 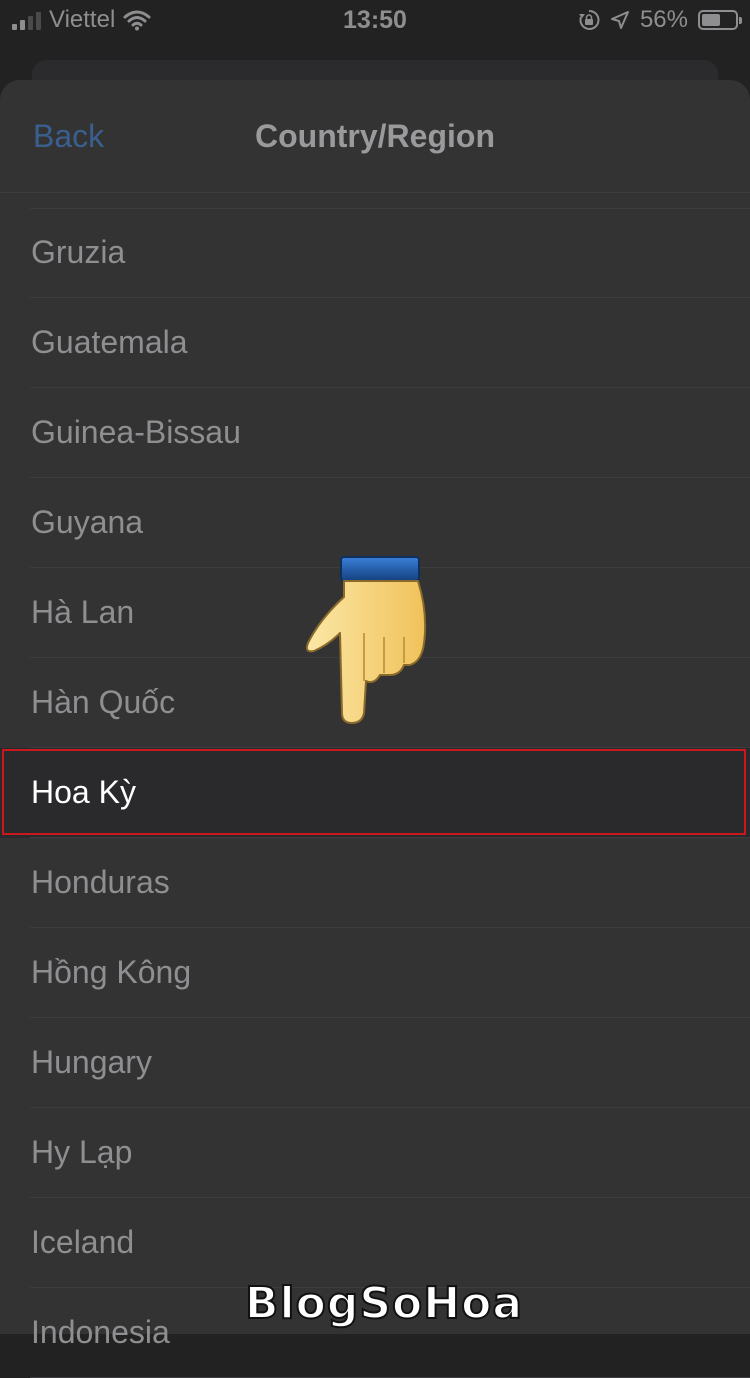 What do you see at coordinates (82, 1152) in the screenshot?
I see `country-label: Hy Lạp` at bounding box center [82, 1152].